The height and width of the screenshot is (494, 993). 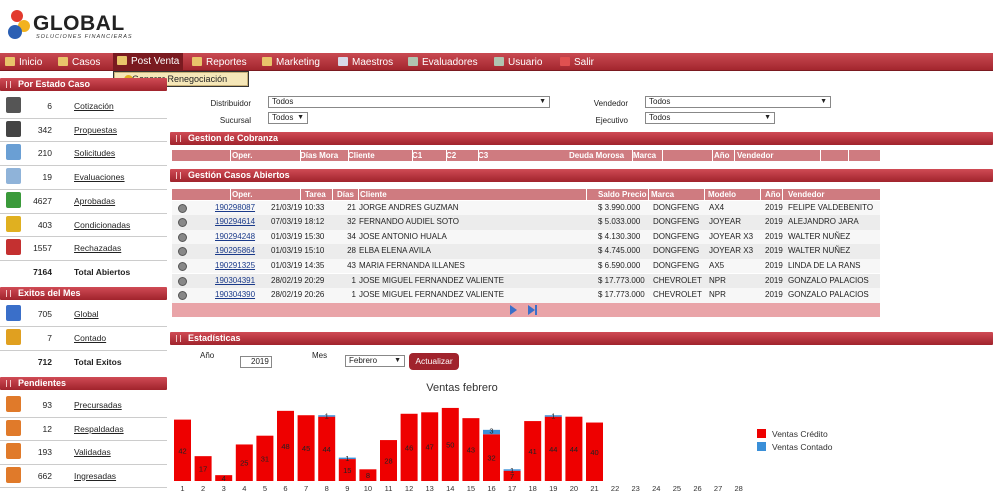 I want to click on sidebar-item-aprobadas: 4627 Aprobadas, so click(x=83, y=201).